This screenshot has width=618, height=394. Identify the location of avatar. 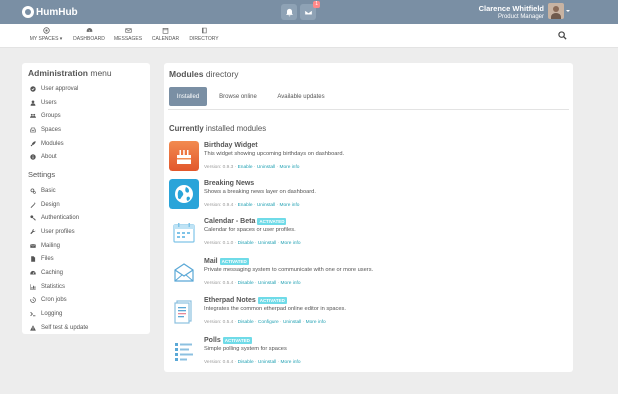
(556, 11).